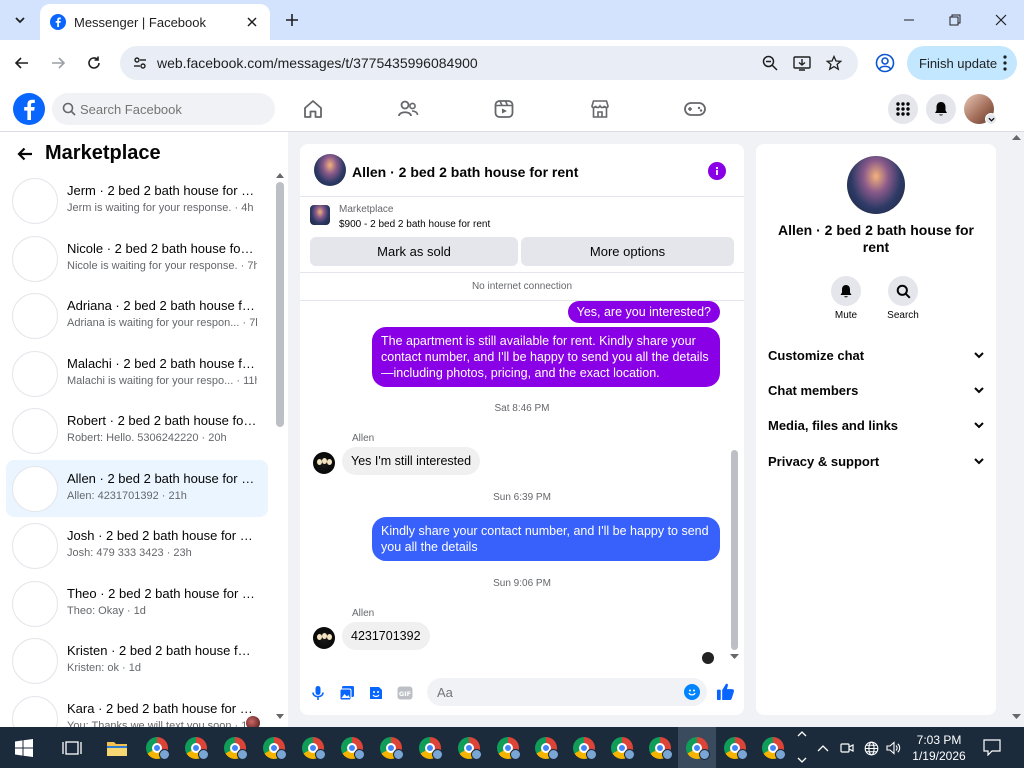 The width and height of the screenshot is (1024, 768). What do you see at coordinates (627, 251) in the screenshot?
I see `more-options-button: More options` at bounding box center [627, 251].